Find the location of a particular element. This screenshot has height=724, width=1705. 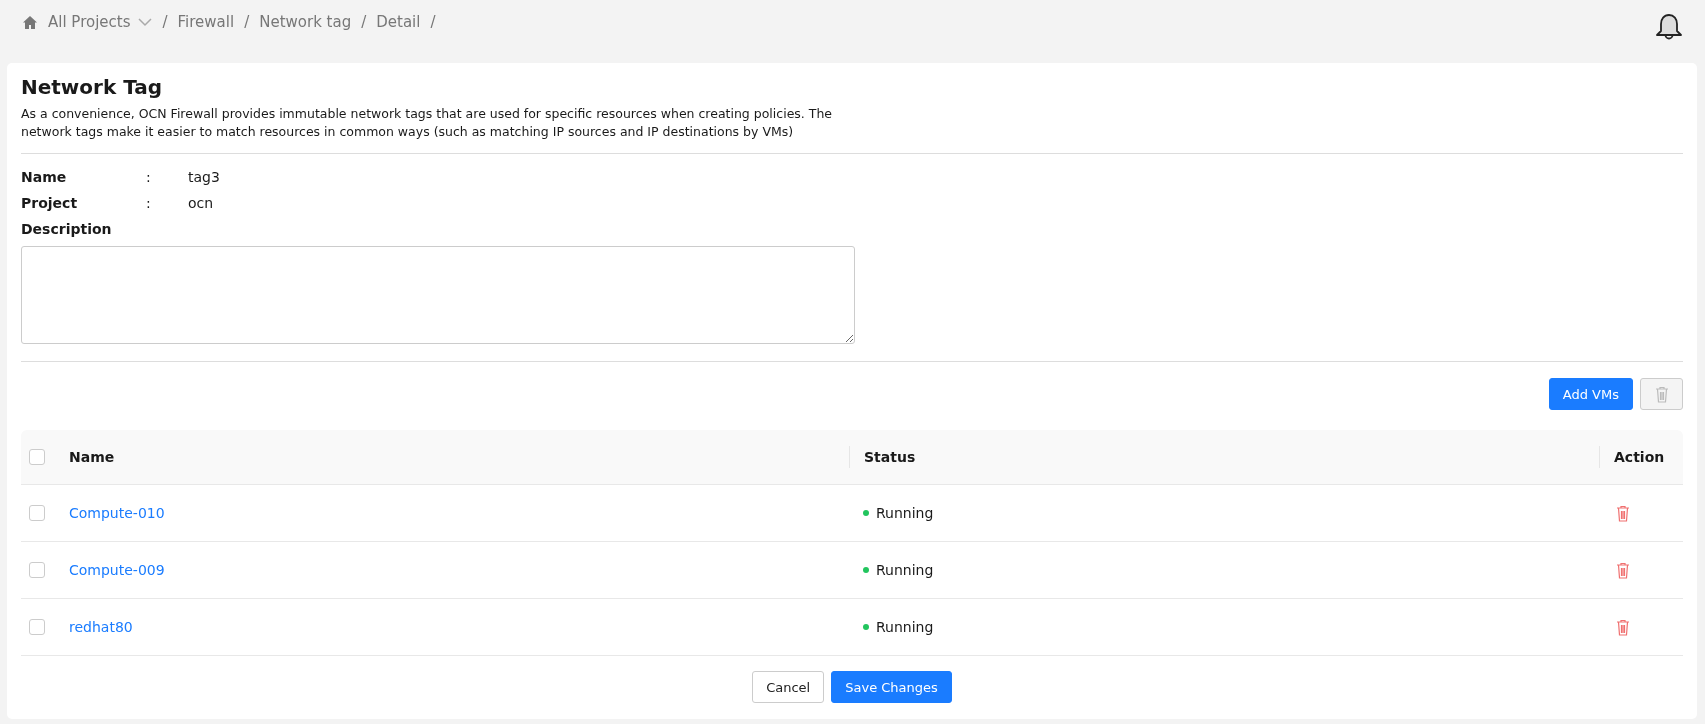

field-label: Description is located at coordinates (67, 229).